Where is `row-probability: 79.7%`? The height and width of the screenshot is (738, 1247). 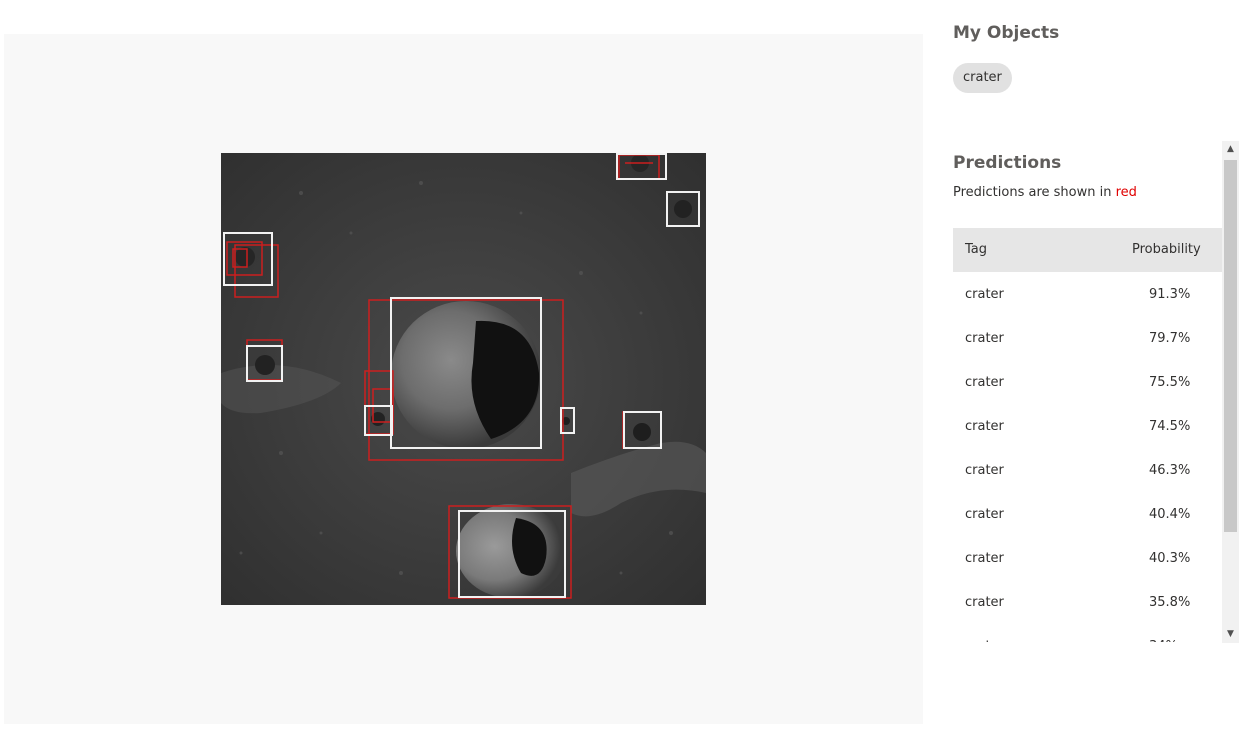
row-probability: 79.7% is located at coordinates (1170, 338).